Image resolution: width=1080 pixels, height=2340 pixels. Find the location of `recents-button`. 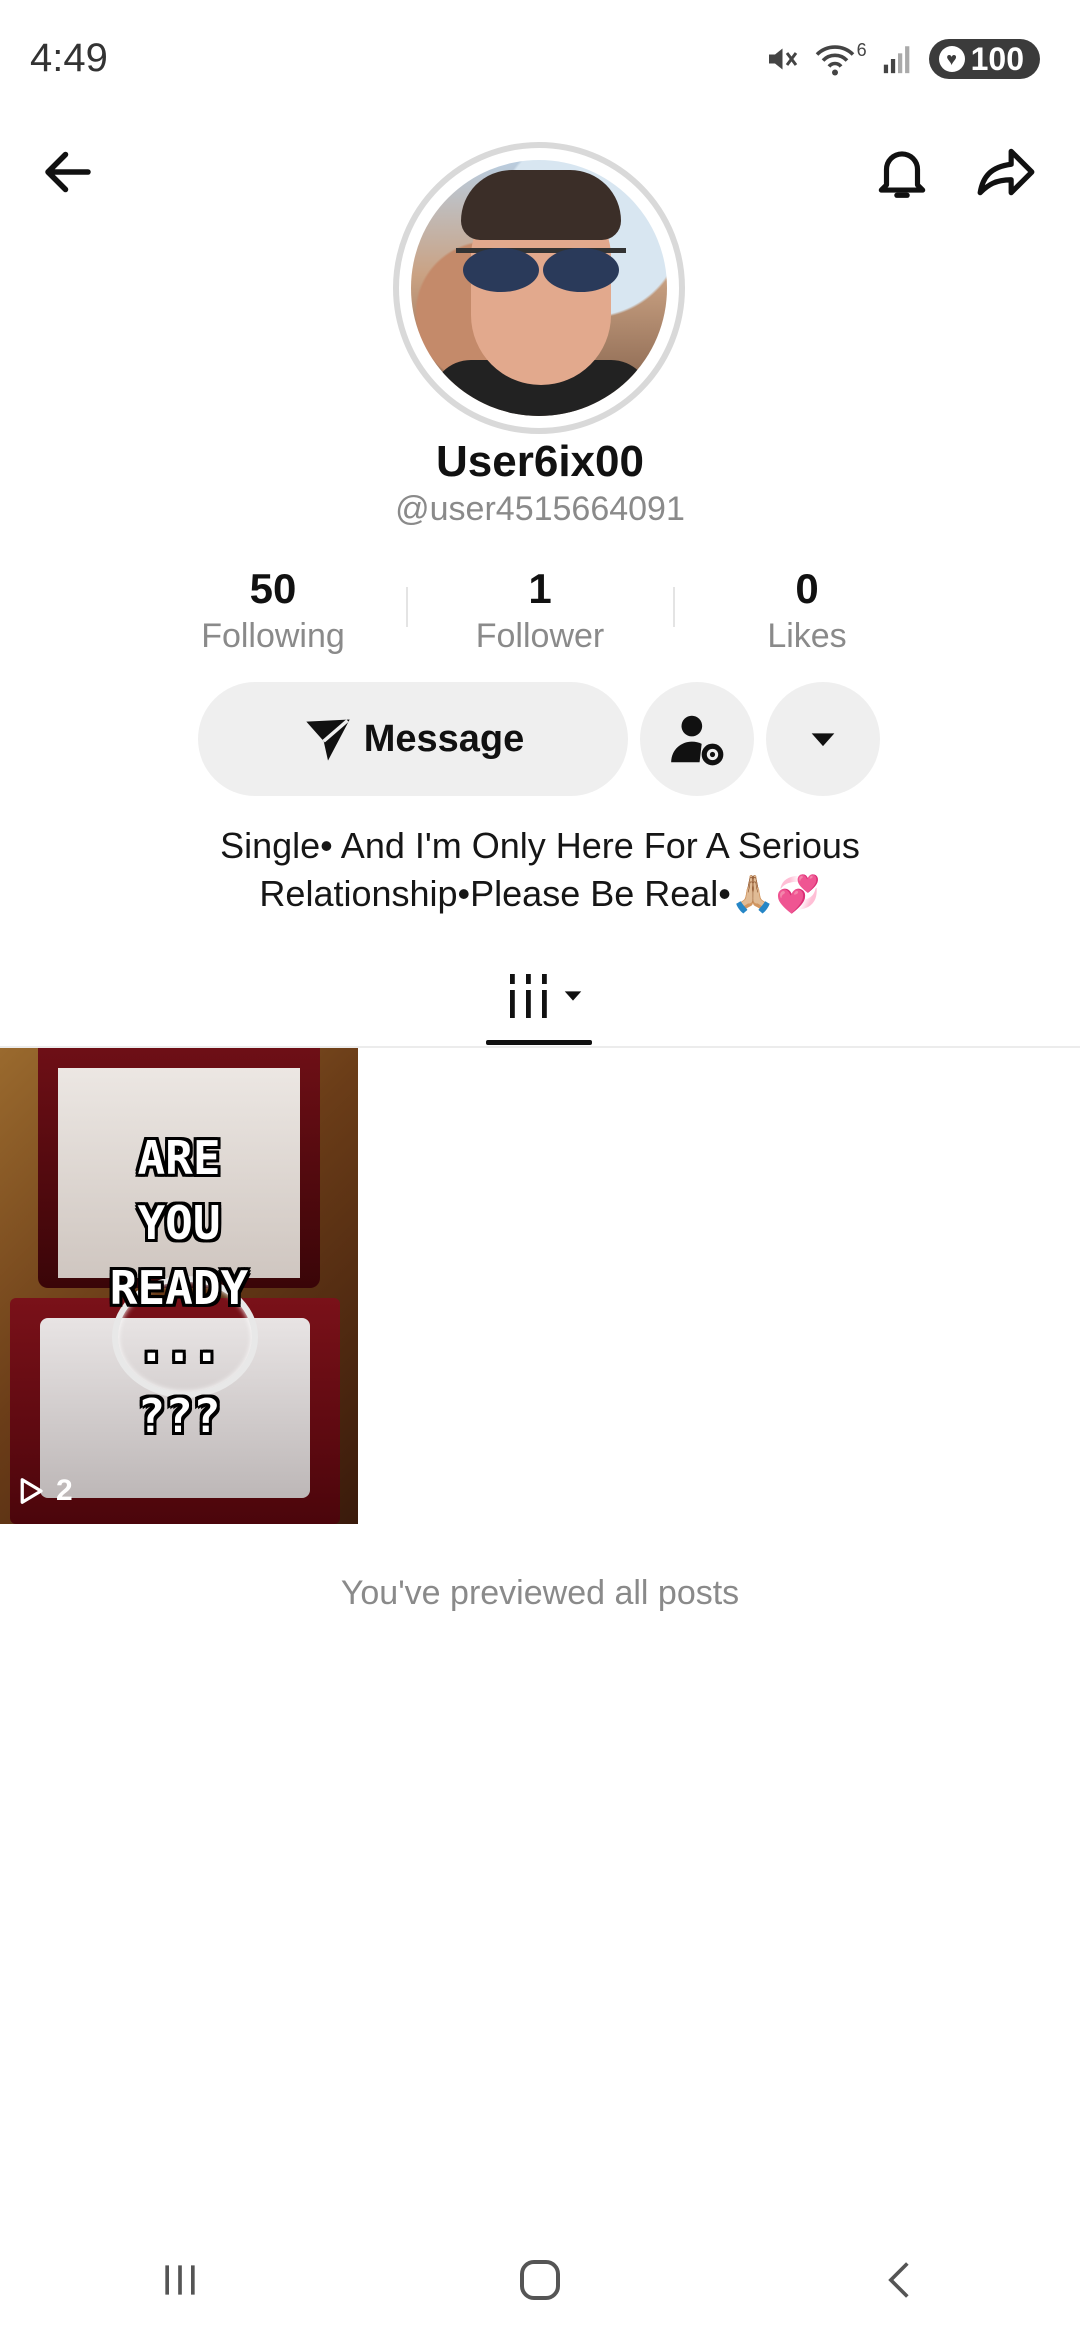

recents-button is located at coordinates (180, 2280).